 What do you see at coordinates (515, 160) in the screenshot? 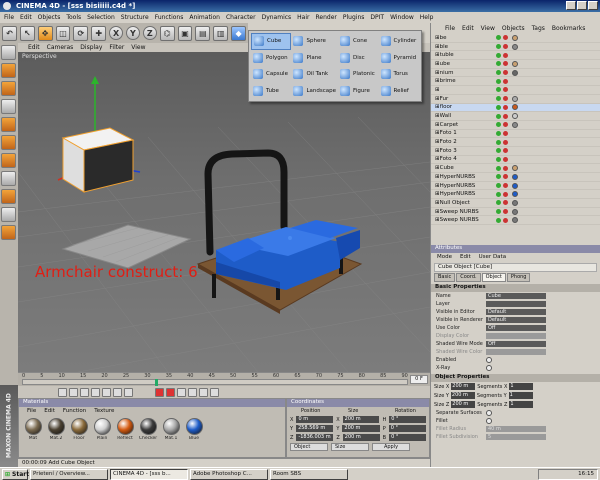
I see `object-list-item: ⊞ Foto 4` at bounding box center [515, 160].